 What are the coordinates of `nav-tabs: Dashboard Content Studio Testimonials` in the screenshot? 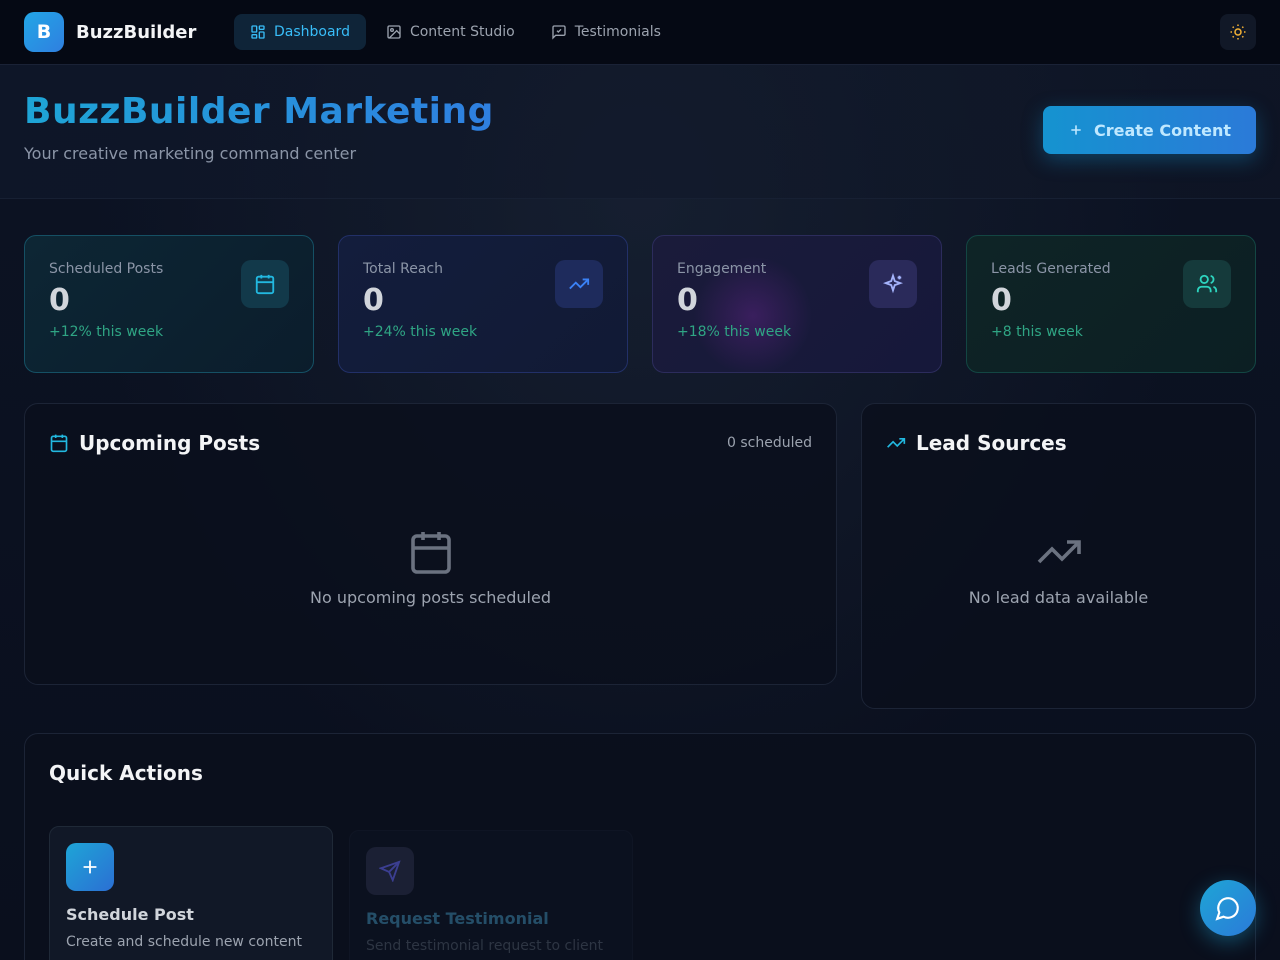 It's located at (455, 32).